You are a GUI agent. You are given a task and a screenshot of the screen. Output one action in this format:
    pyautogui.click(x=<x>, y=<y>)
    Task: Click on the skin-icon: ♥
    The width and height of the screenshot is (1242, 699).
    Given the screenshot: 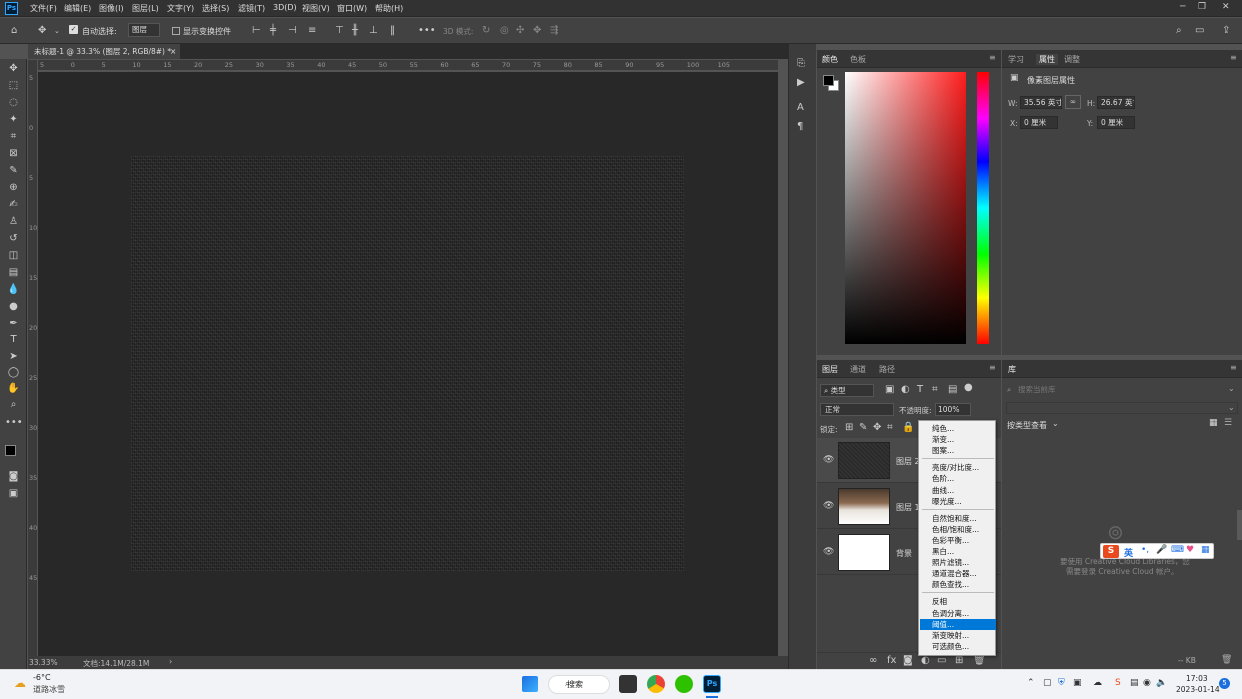 What is the action you would take?
    pyautogui.click(x=1190, y=550)
    